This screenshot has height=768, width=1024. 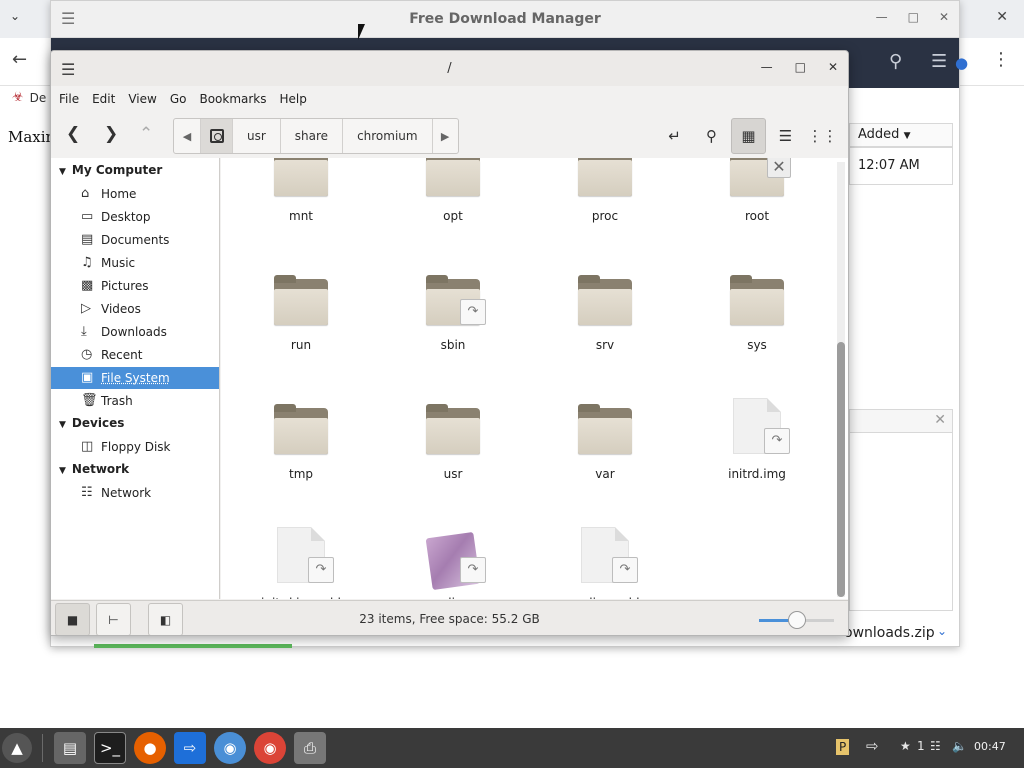 I want to click on file-item-vmlinuz: ↷ vmlinuz, so click(x=453, y=557).